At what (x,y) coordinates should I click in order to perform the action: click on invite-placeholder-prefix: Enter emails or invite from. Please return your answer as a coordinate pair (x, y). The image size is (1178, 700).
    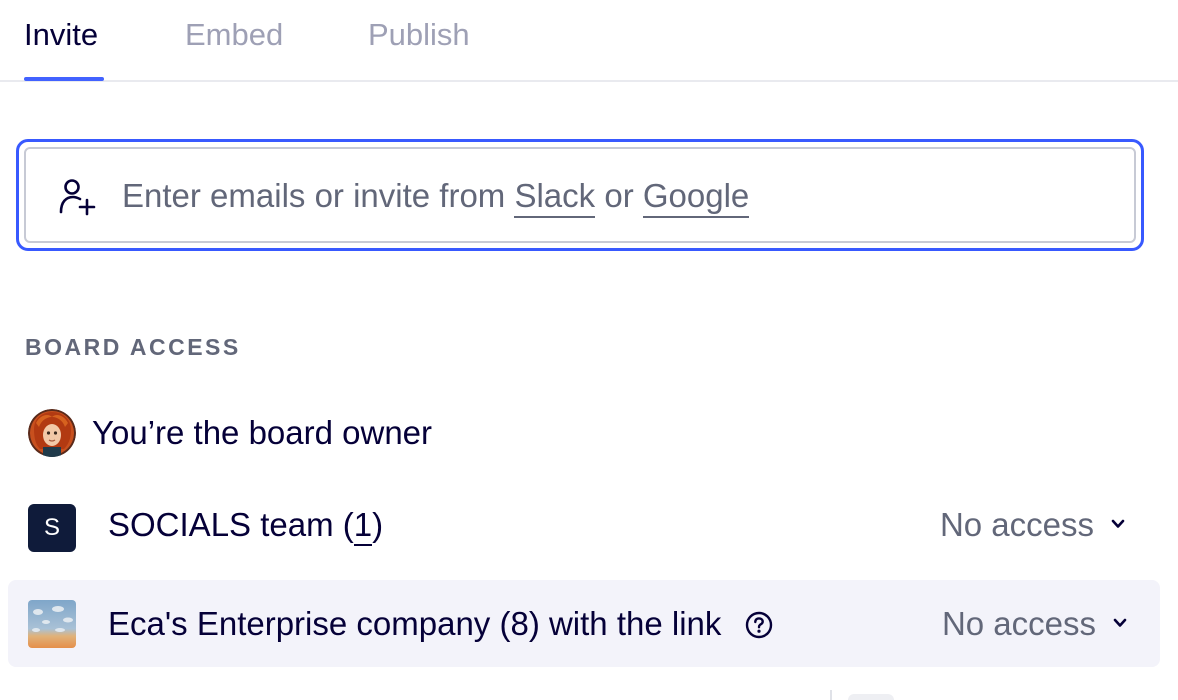
    Looking at the image, I should click on (318, 195).